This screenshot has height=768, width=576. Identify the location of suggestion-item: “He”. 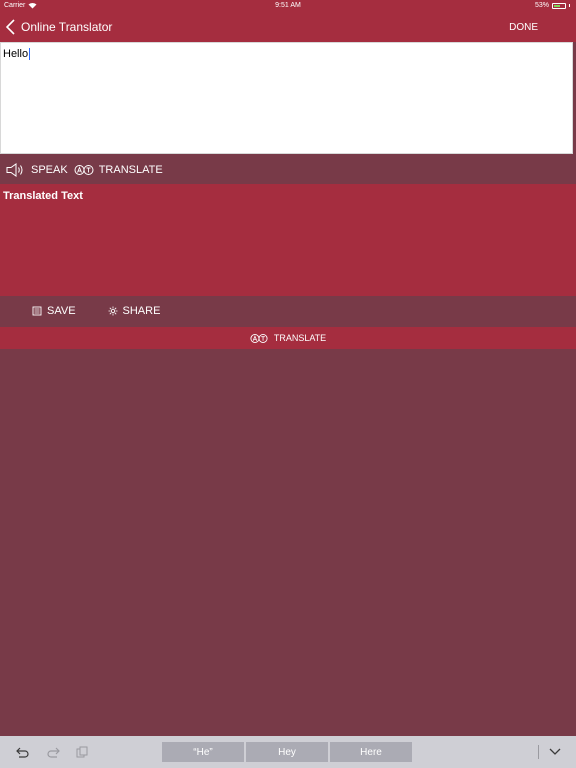
(203, 752).